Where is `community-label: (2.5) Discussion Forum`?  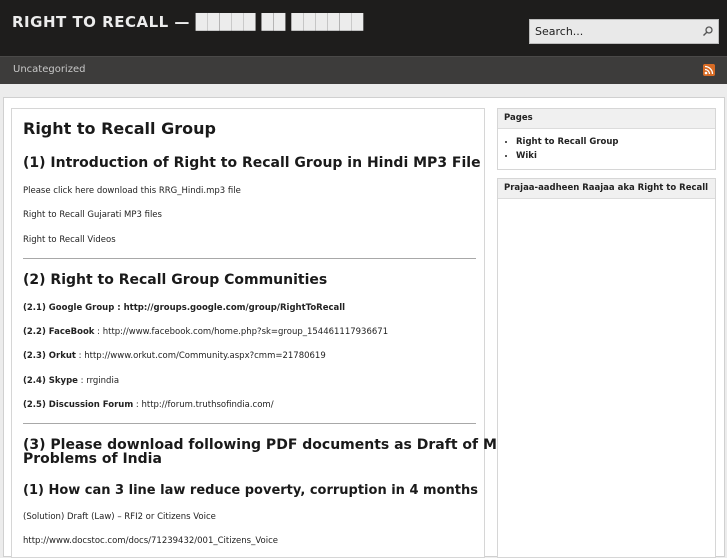 community-label: (2.5) Discussion Forum is located at coordinates (78, 405).